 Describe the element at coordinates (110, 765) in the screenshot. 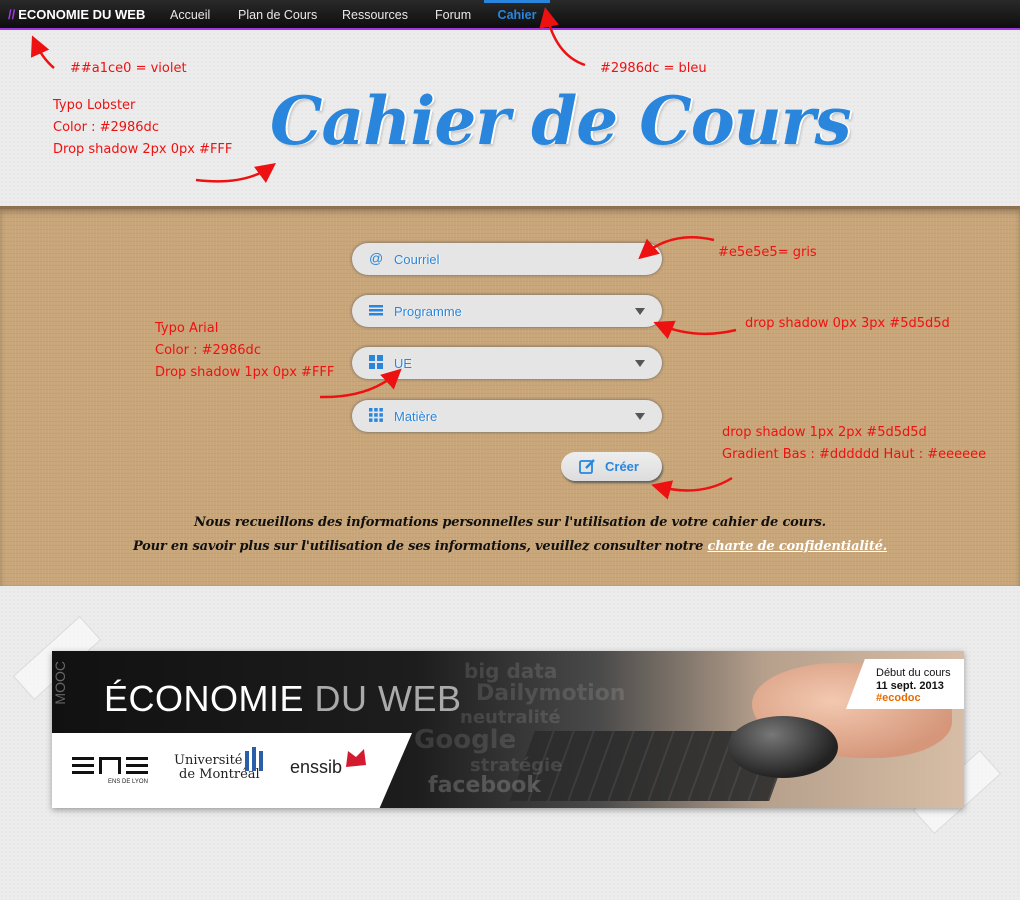

I see `ens-lyon-logo` at that location.